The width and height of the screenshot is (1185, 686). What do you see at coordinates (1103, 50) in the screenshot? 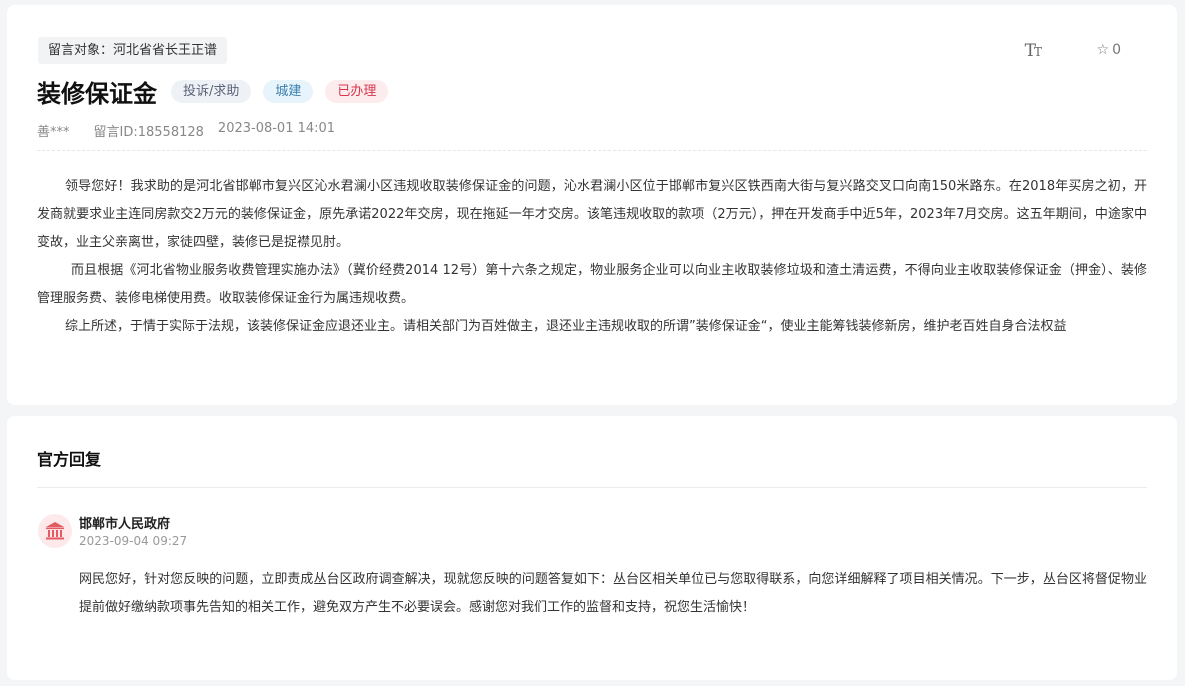
I see `star-outline-icon: ☆` at bounding box center [1103, 50].